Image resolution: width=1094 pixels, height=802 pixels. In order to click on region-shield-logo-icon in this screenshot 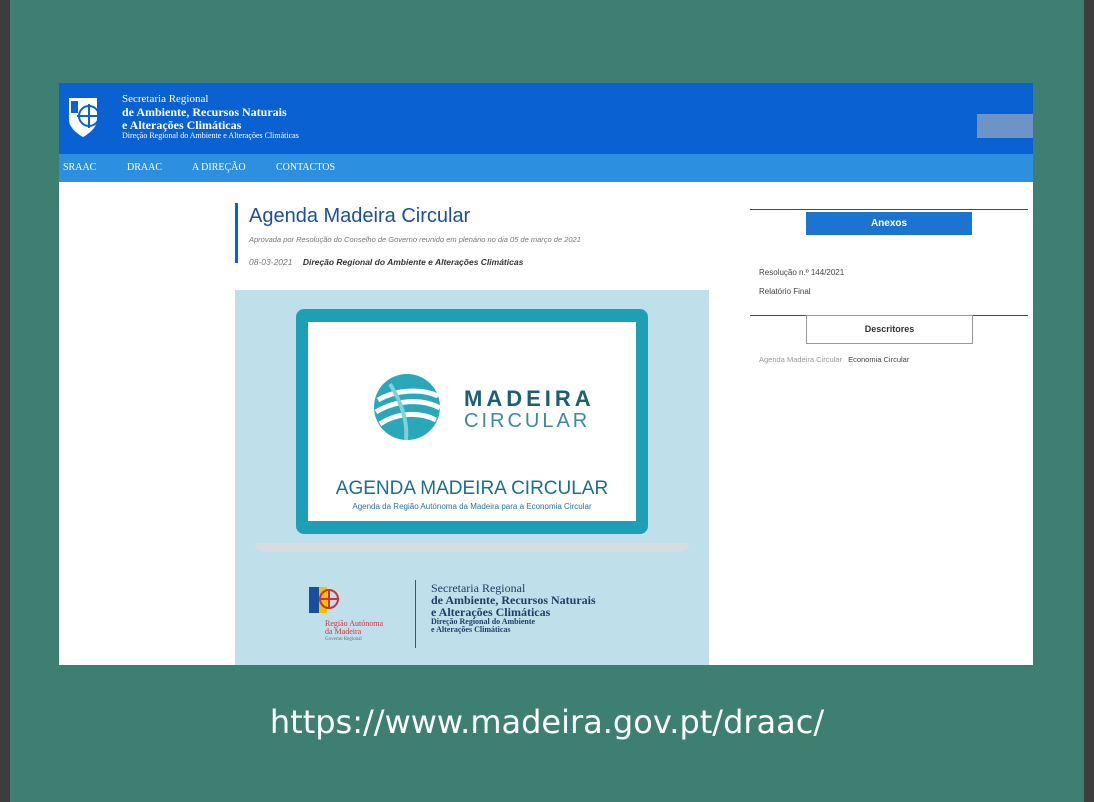, I will do `click(85, 117)`.